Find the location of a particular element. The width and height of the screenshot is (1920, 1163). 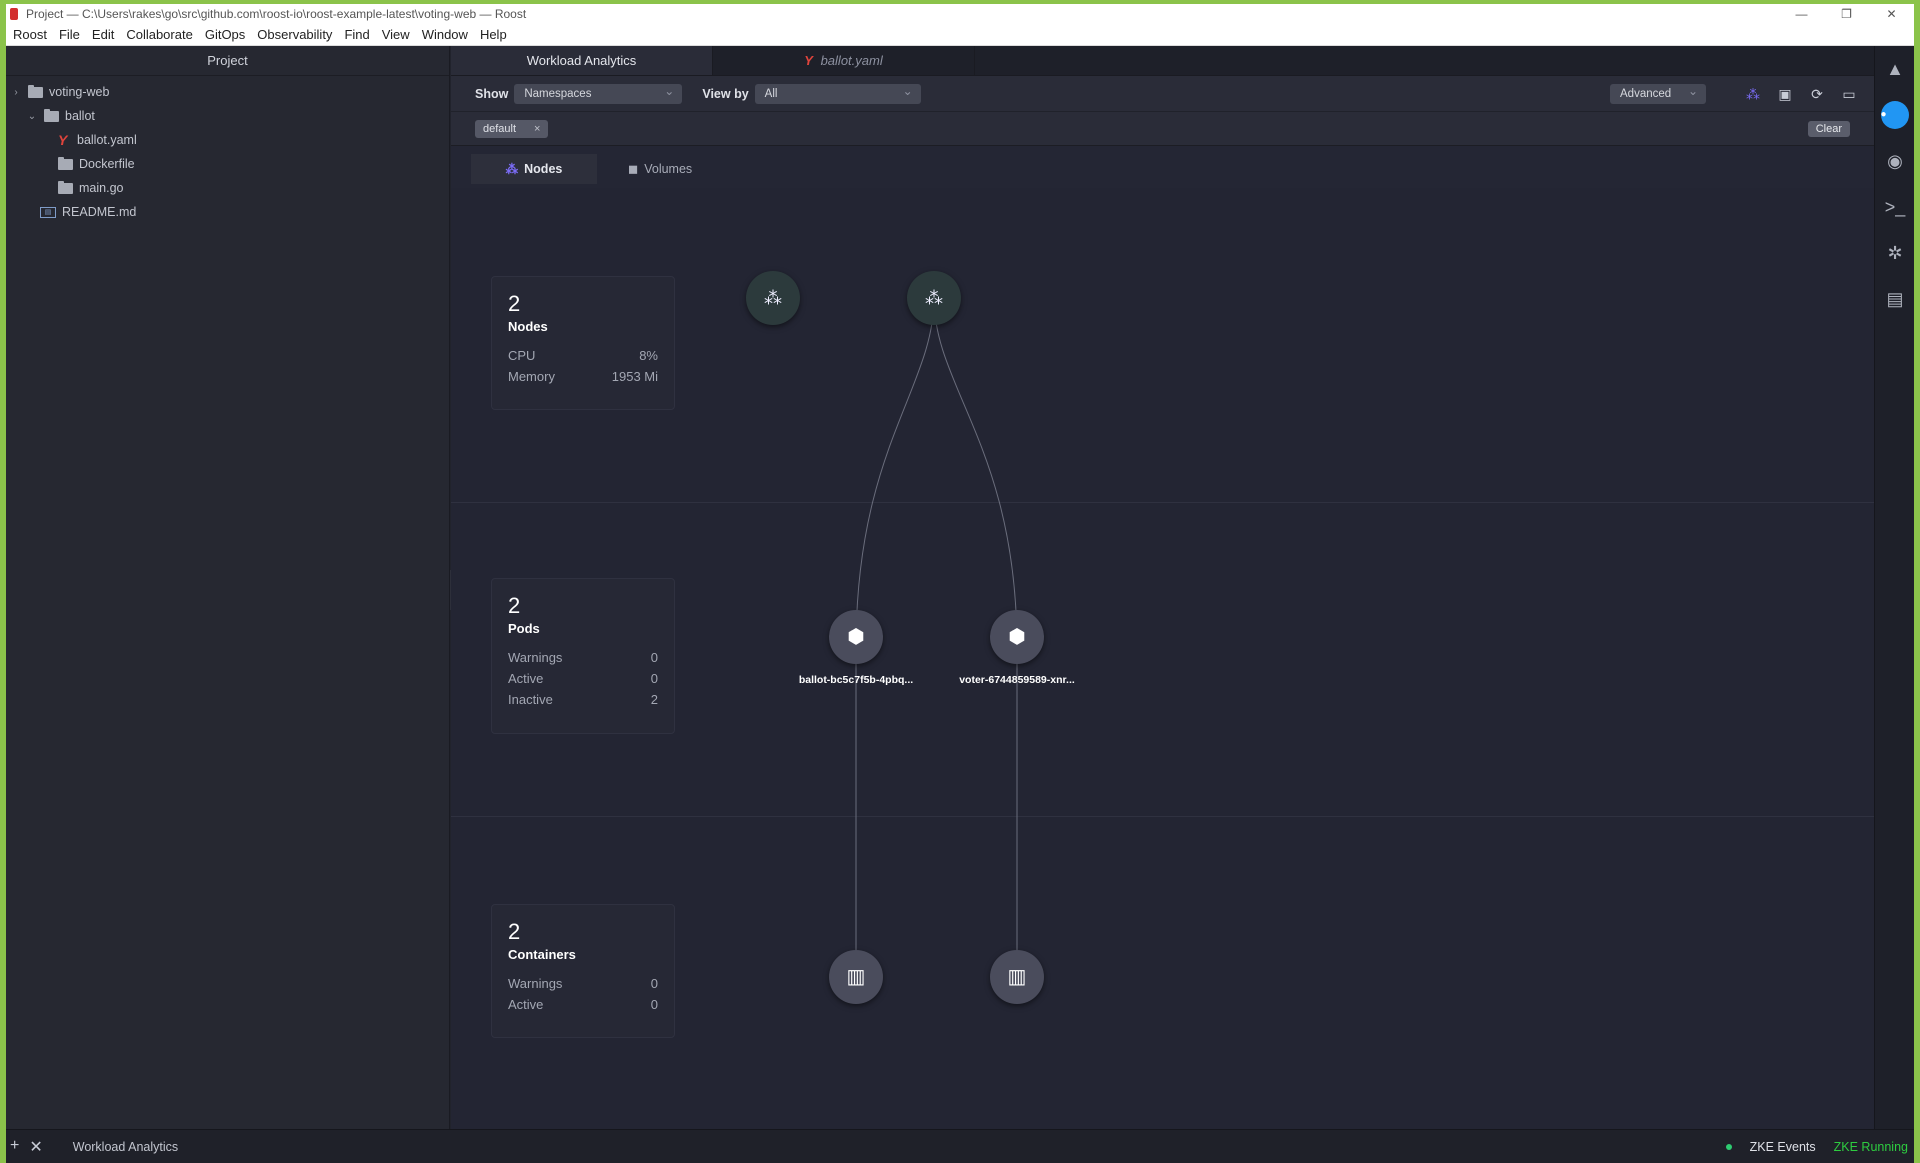

tree-item-voting-web: › voting-web is located at coordinates (227, 92).